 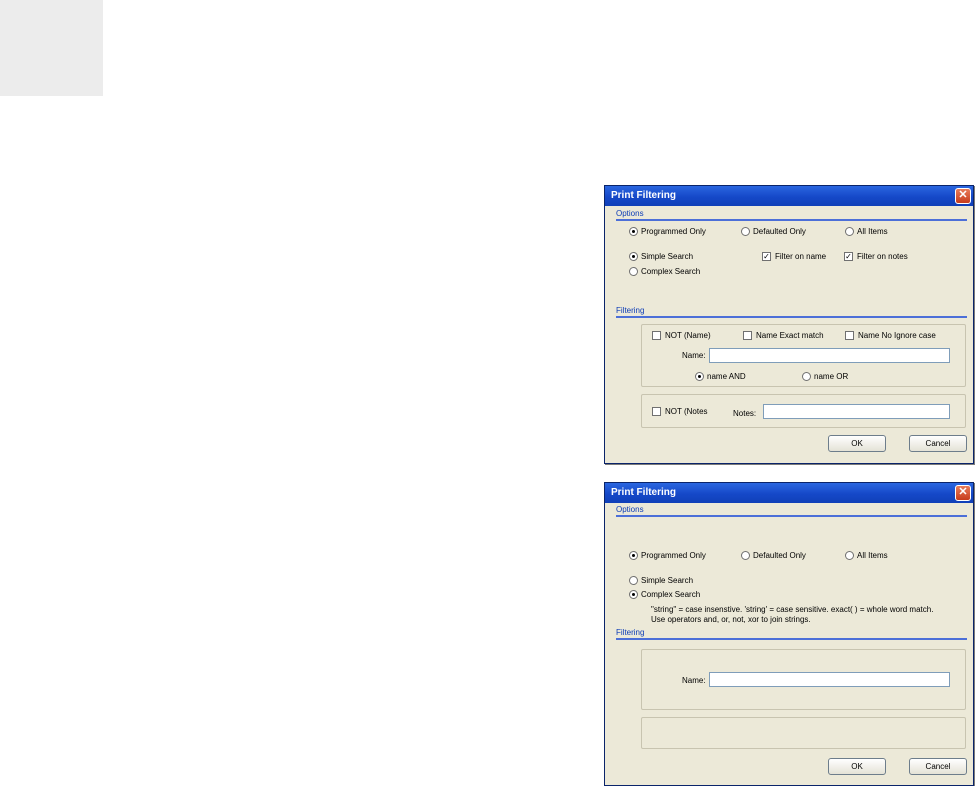 I want to click on filter-on-name-label: Filter on name, so click(x=801, y=256).